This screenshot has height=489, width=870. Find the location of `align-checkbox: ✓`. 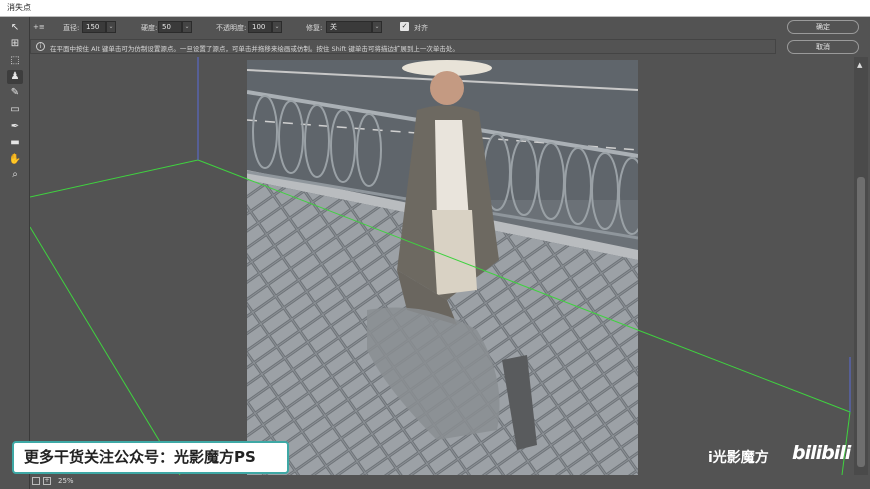

align-checkbox: ✓ is located at coordinates (404, 26).